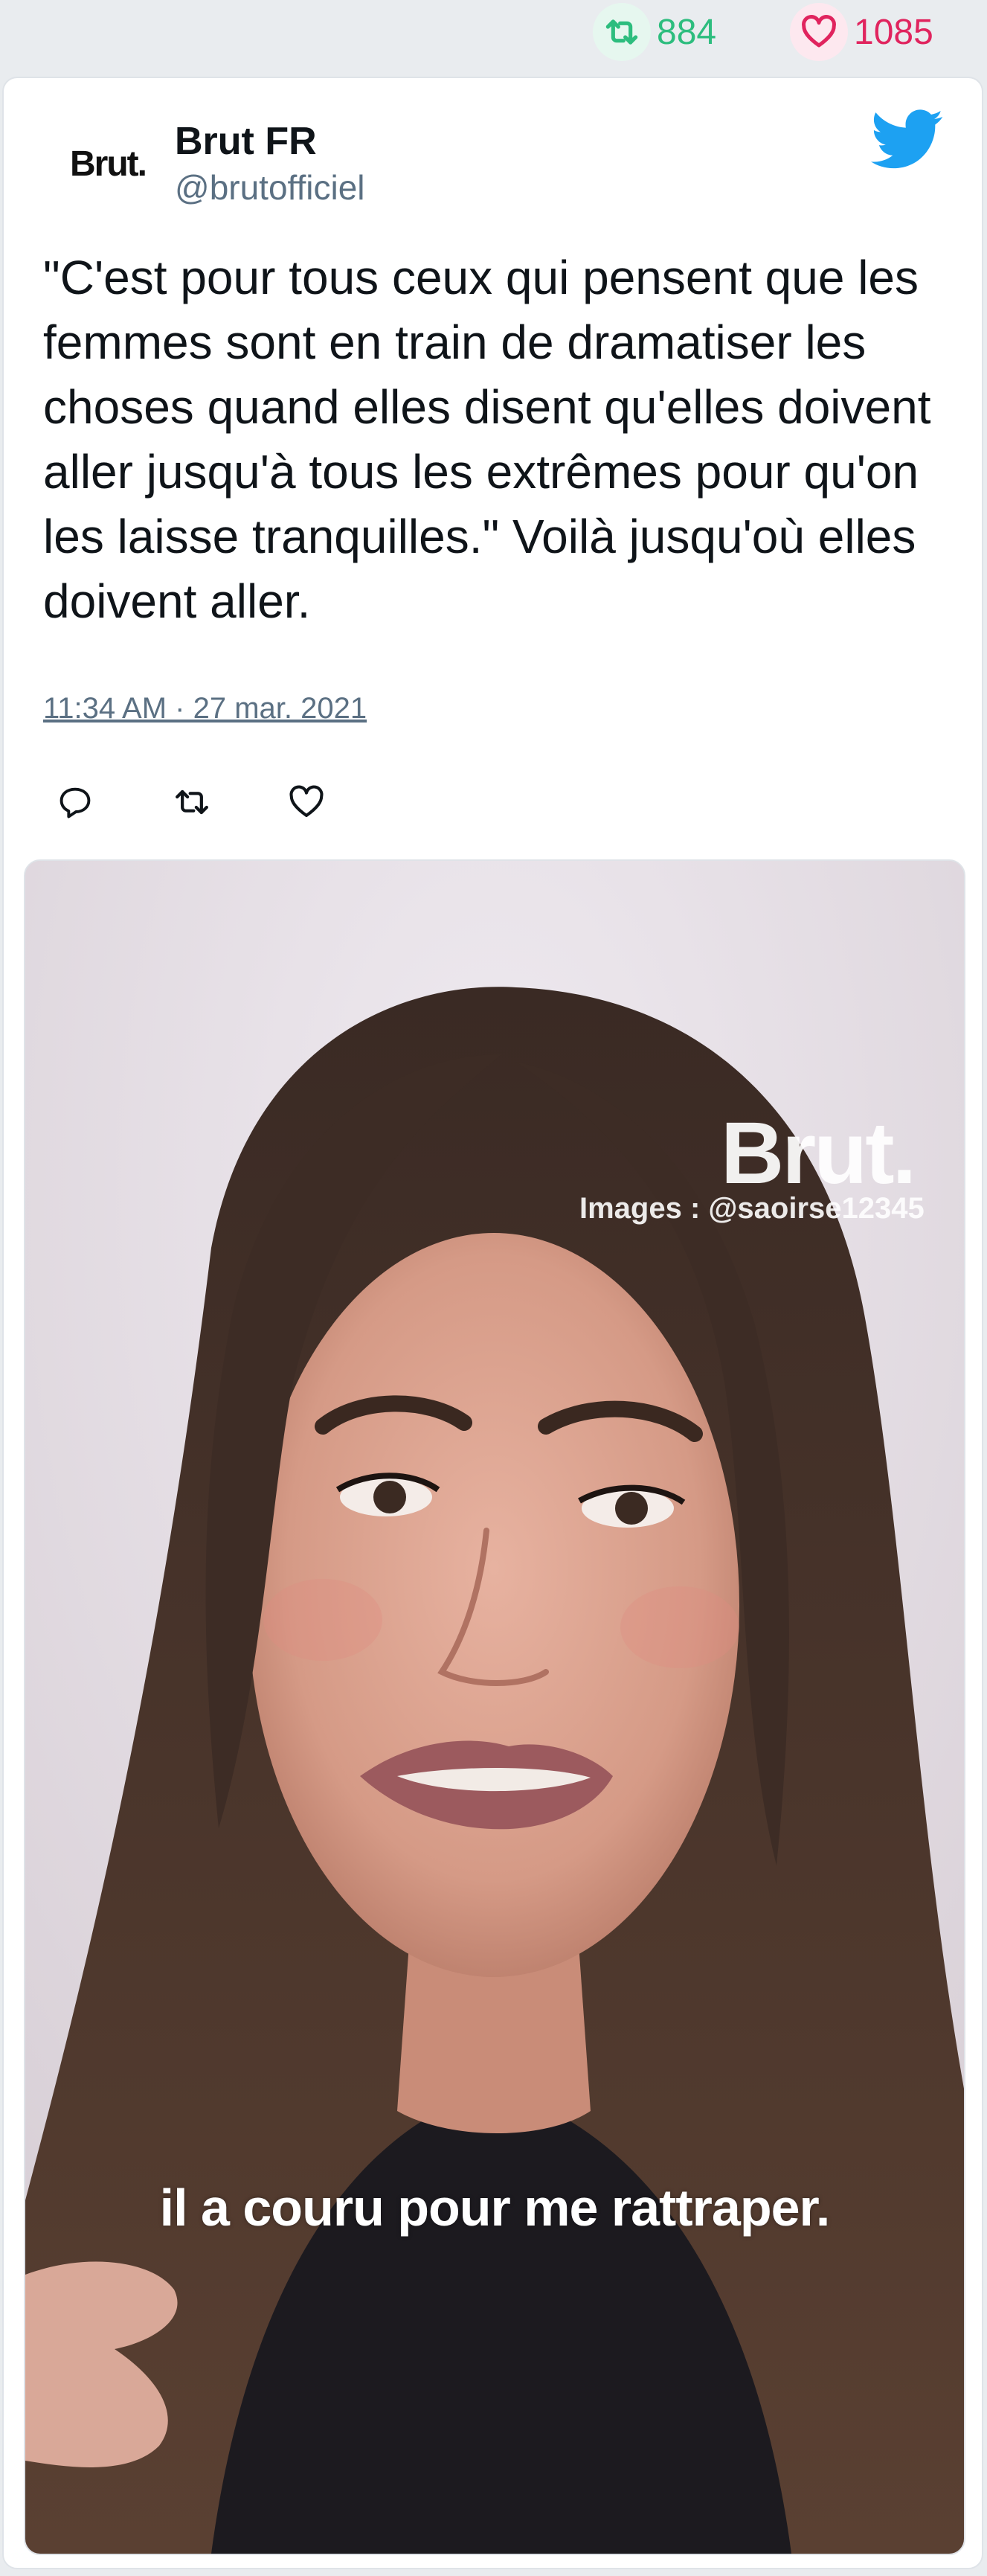  I want to click on reply-icon, so click(75, 804).